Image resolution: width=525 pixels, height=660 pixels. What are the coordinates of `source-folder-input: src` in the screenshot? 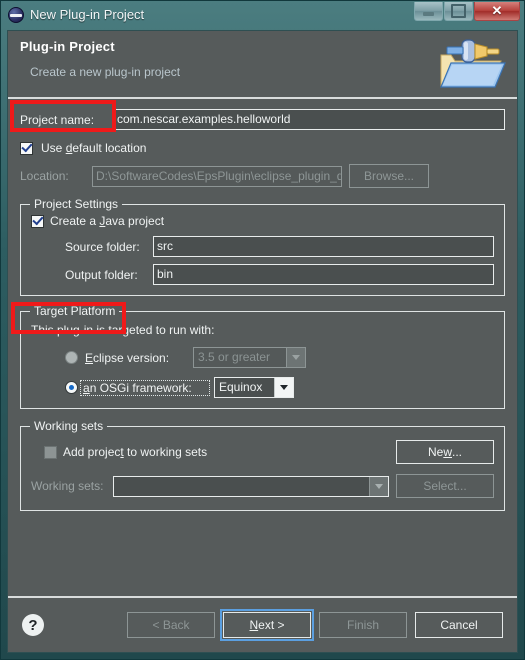 It's located at (323, 246).